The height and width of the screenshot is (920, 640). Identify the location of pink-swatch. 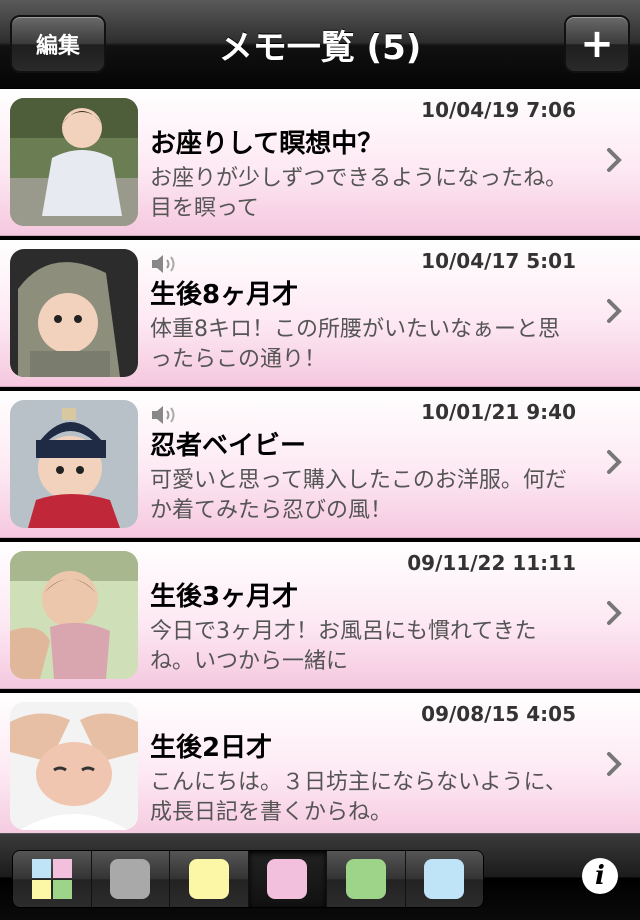
(287, 879).